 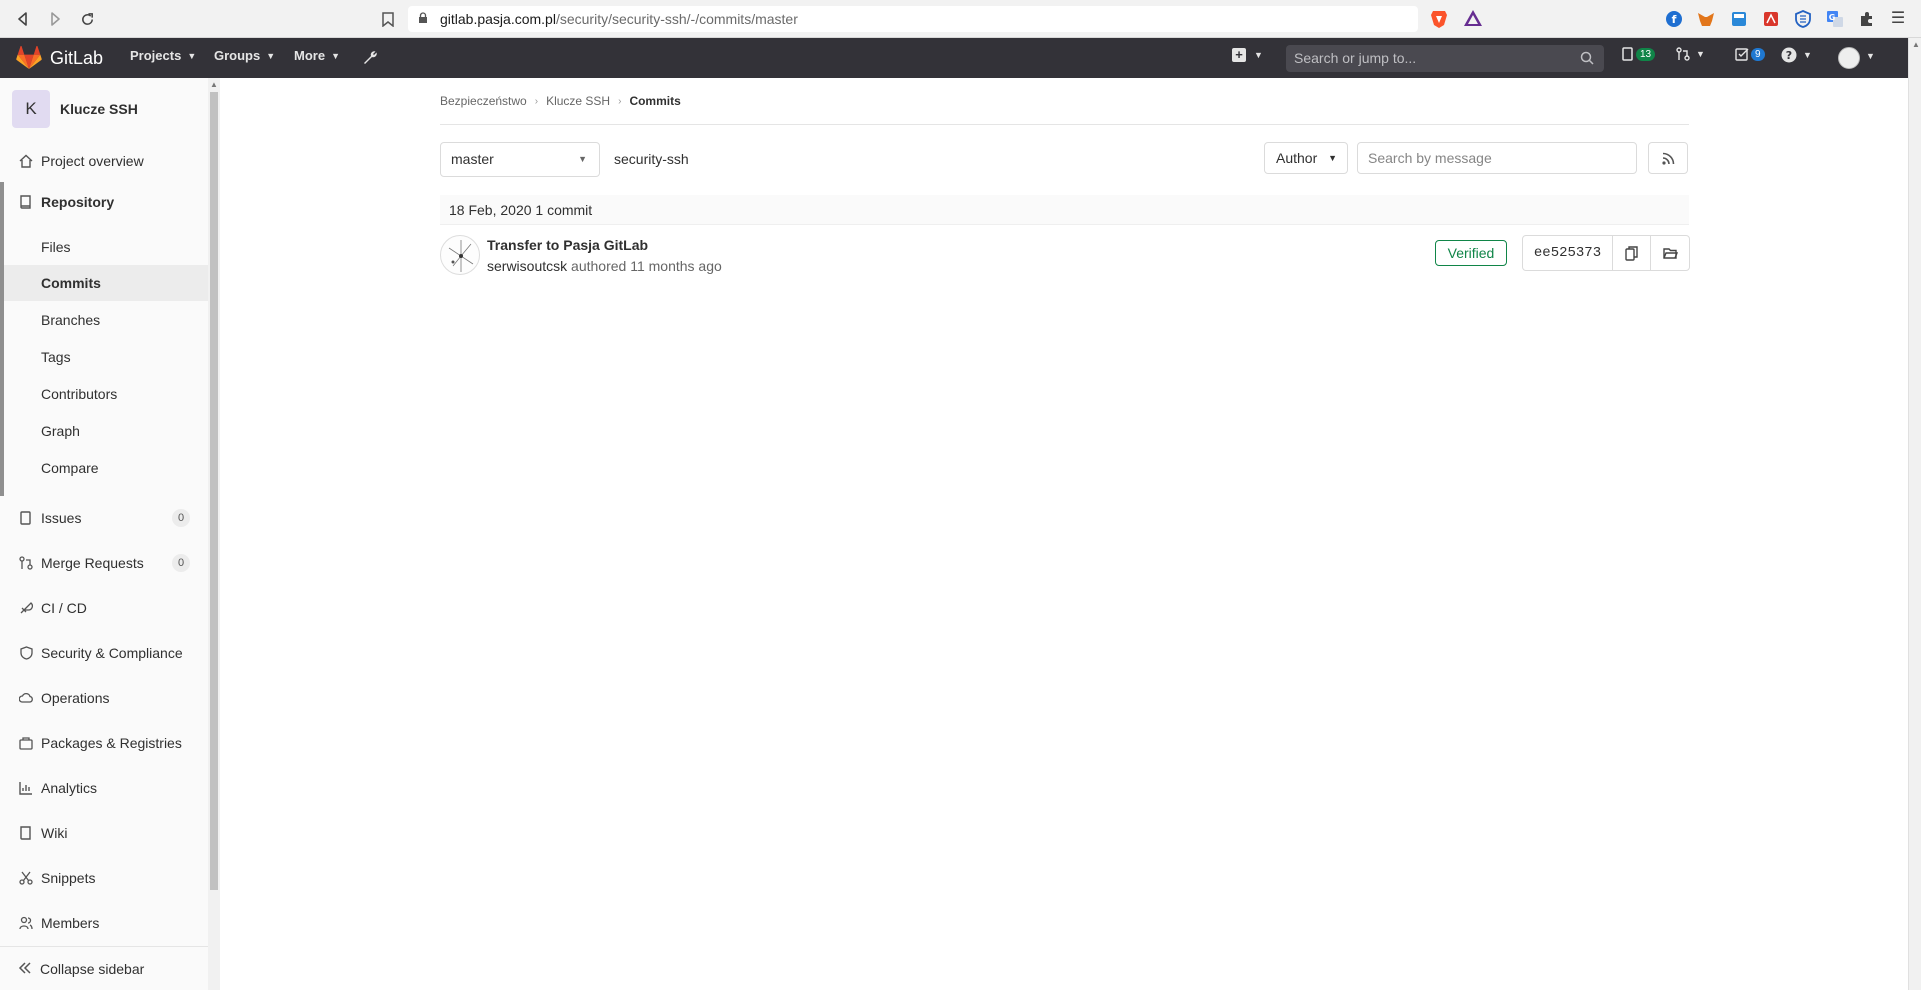 I want to click on forward-icon, so click(x=55, y=19).